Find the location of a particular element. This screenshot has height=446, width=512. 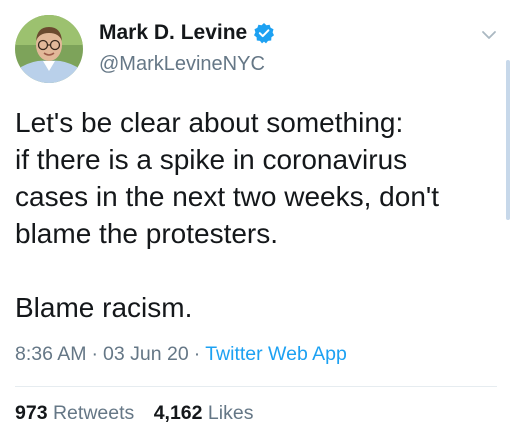

retweets-count: 973 is located at coordinates (31, 413).